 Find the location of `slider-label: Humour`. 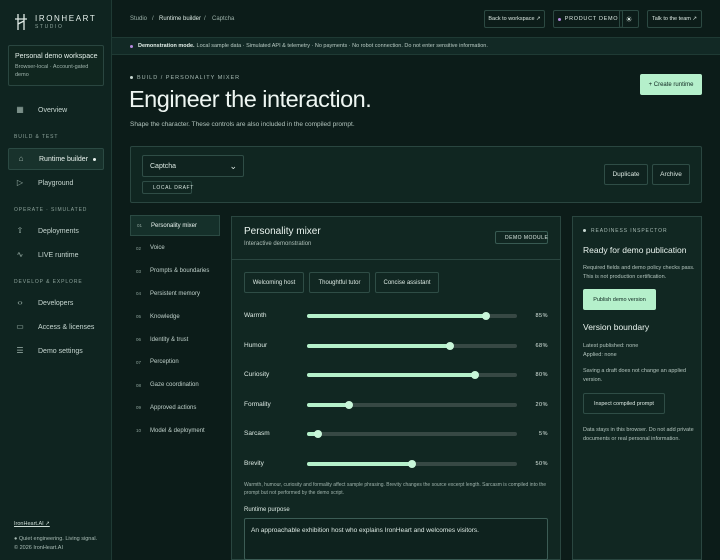

slider-label: Humour is located at coordinates (256, 345).